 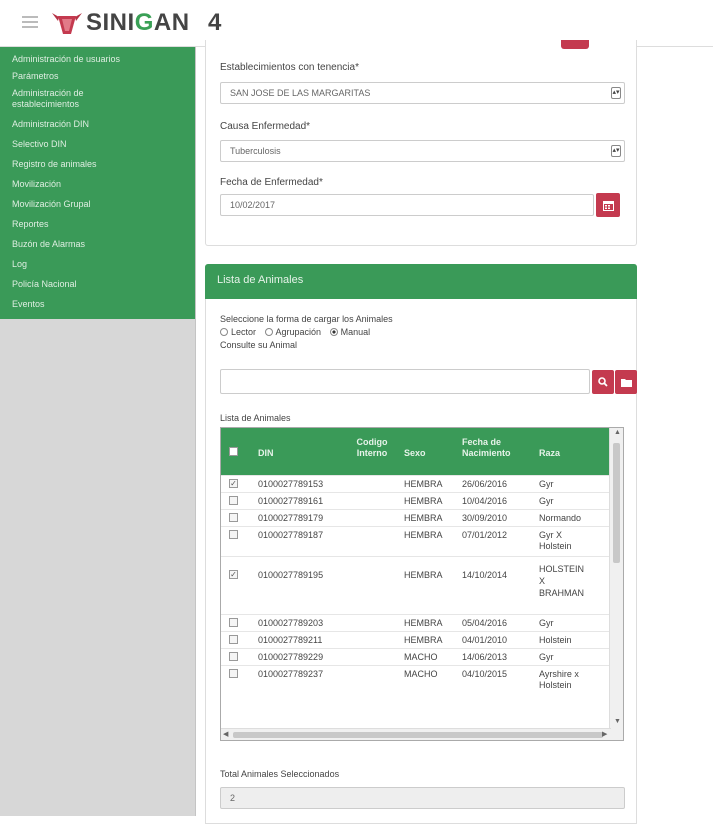 What do you see at coordinates (30, 22) in the screenshot?
I see `menu-toggle-icon` at bounding box center [30, 22].